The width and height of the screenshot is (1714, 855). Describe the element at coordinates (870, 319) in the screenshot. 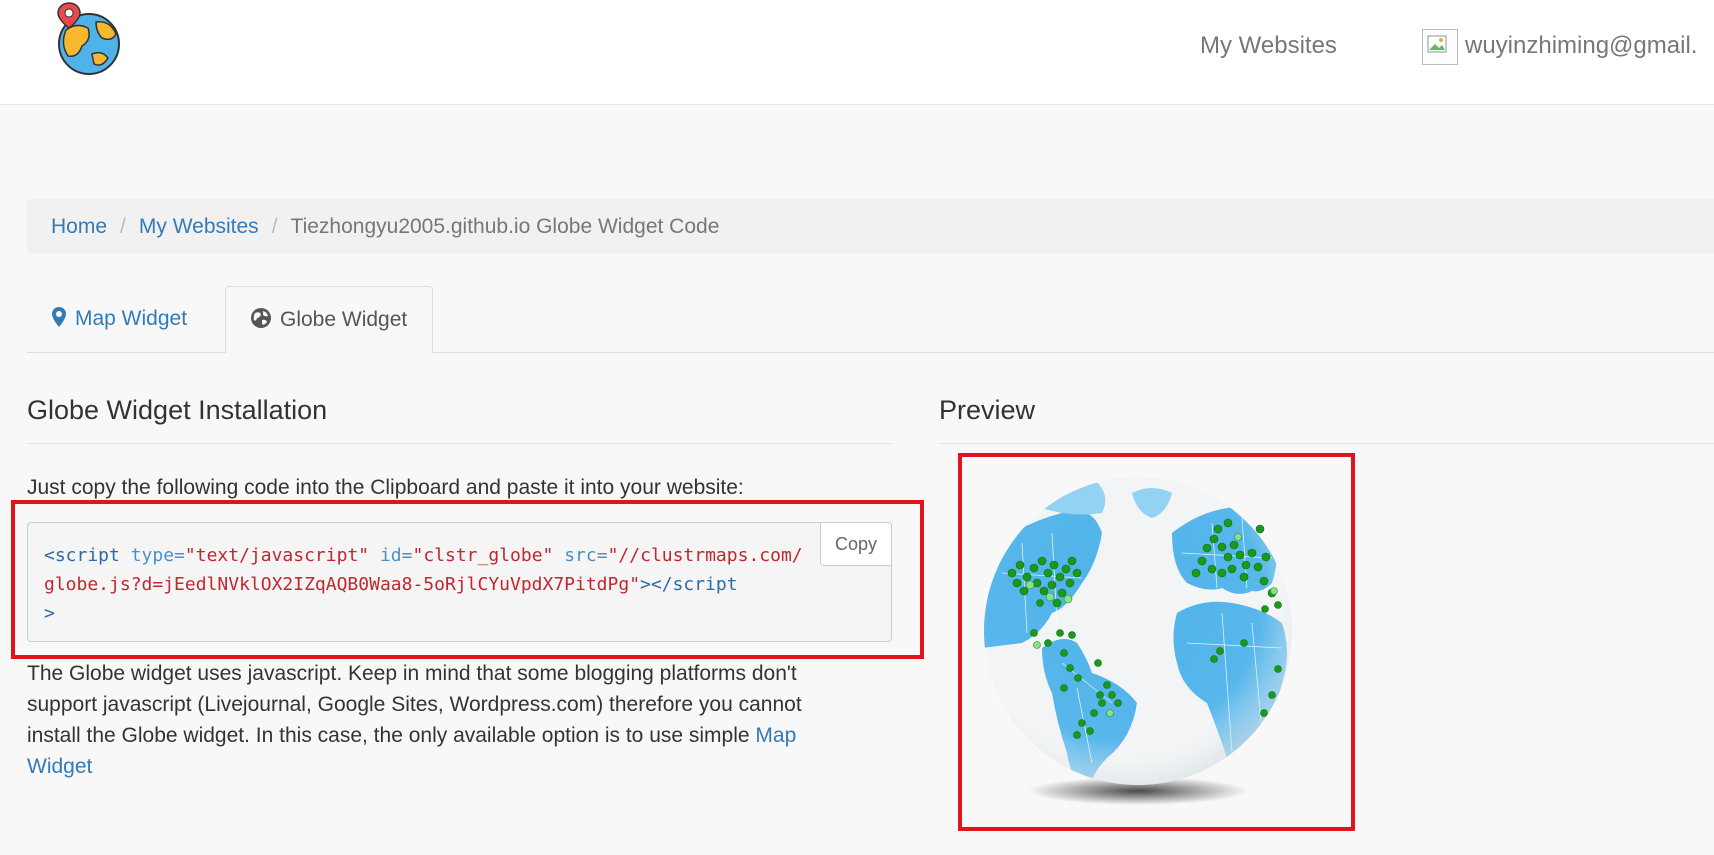

I see `widget-tabs: Map Widget Globe Widget` at that location.